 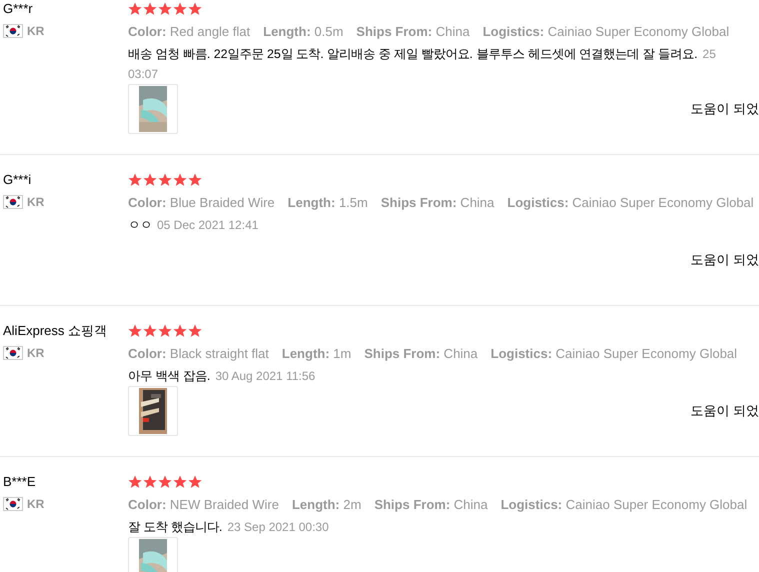 I want to click on review-text: 잘 도착 했습니다., so click(x=175, y=527).